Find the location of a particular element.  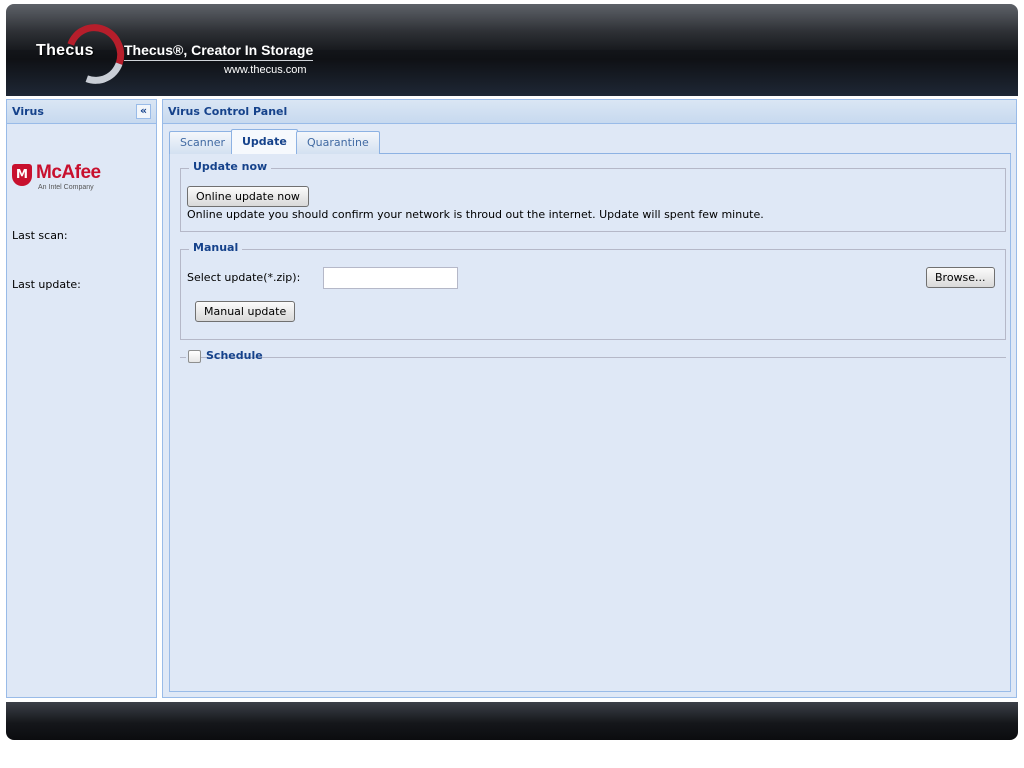

thecus-logo: Thecus is located at coordinates (85, 54).